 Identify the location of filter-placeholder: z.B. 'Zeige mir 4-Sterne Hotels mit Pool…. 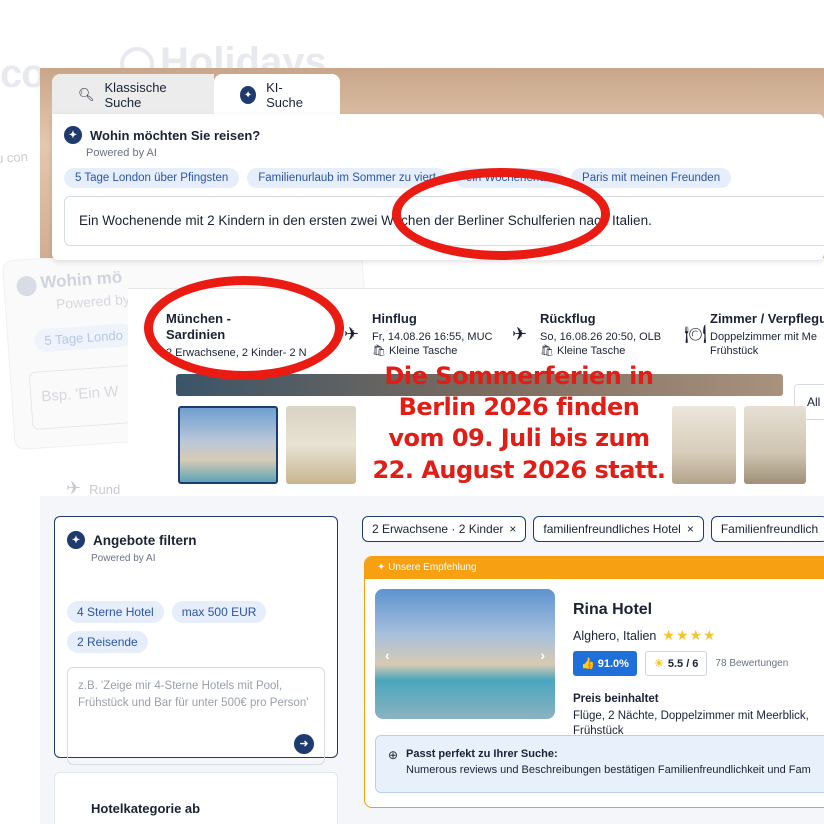
(193, 695).